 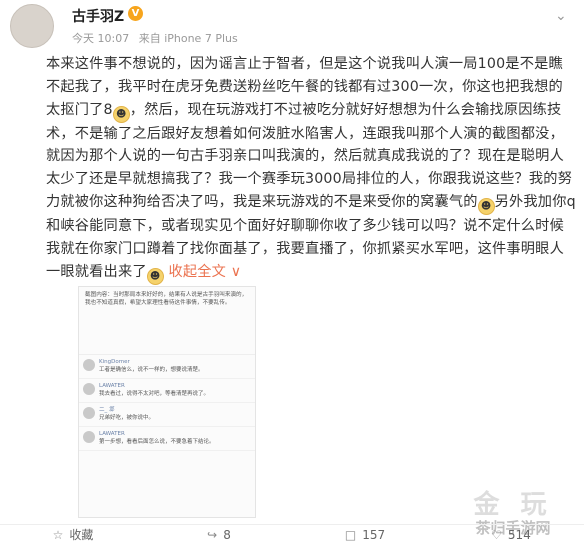 What do you see at coordinates (167, 367) in the screenshot?
I see `list-item: KingDomer 工者是确信么，说不一样的，想要说清楚。` at bounding box center [167, 367].